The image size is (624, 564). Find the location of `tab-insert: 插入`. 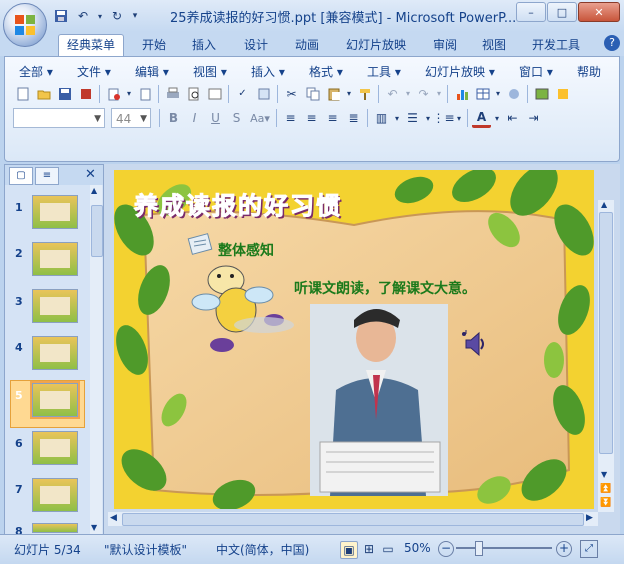

tab-insert: 插入 is located at coordinates (204, 45).